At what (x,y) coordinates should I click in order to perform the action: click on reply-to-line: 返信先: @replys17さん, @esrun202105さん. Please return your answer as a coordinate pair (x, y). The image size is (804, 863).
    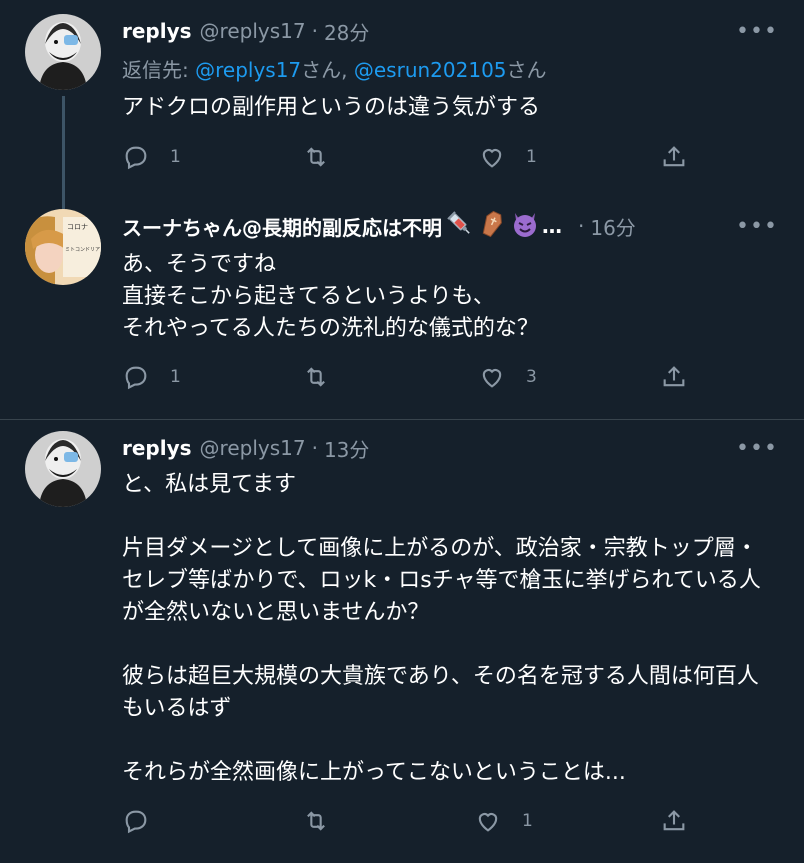
    Looking at the image, I should click on (334, 68).